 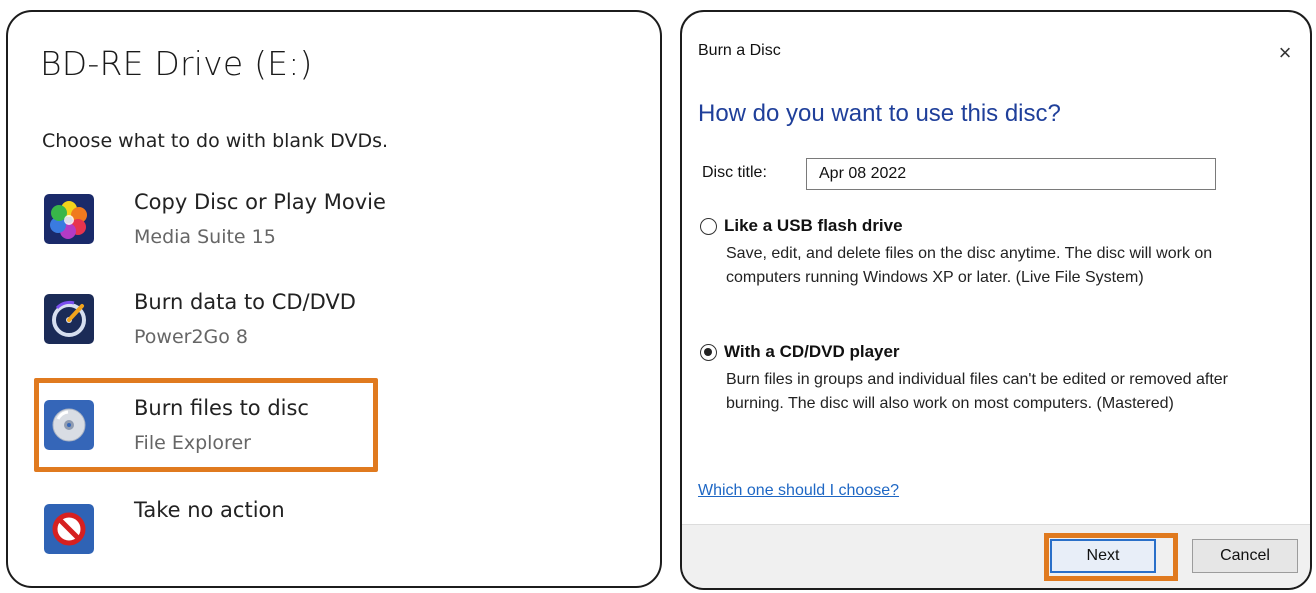 What do you see at coordinates (798, 491) in the screenshot?
I see `help-link: Which one should I choose?` at bounding box center [798, 491].